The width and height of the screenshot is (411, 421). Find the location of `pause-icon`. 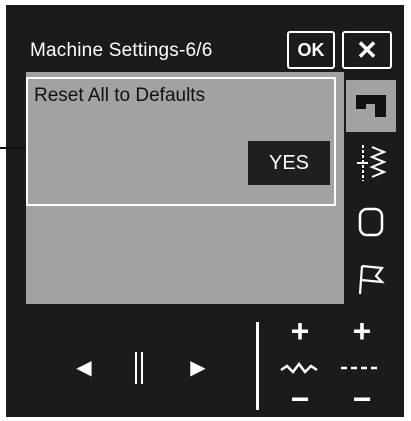

pause-icon is located at coordinates (139, 368).